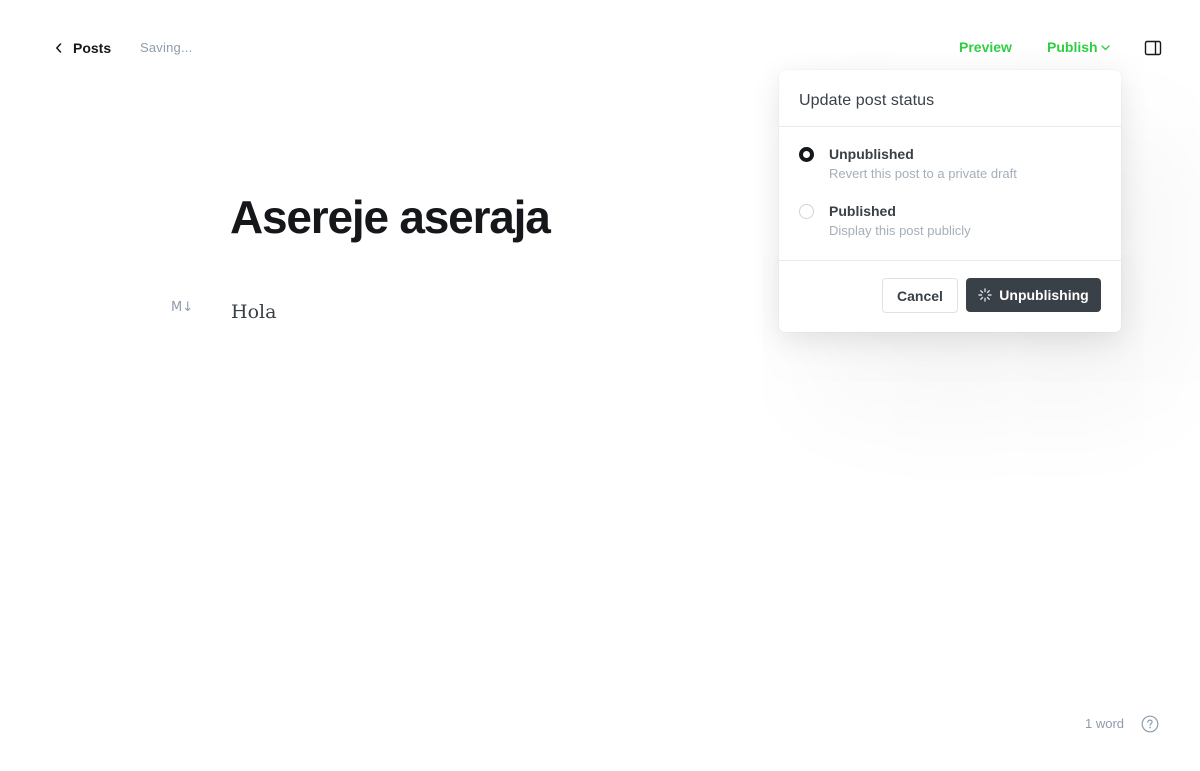 This screenshot has width=1200, height=771. What do you see at coordinates (950, 98) in the screenshot?
I see `popover-header: Update post status` at bounding box center [950, 98].